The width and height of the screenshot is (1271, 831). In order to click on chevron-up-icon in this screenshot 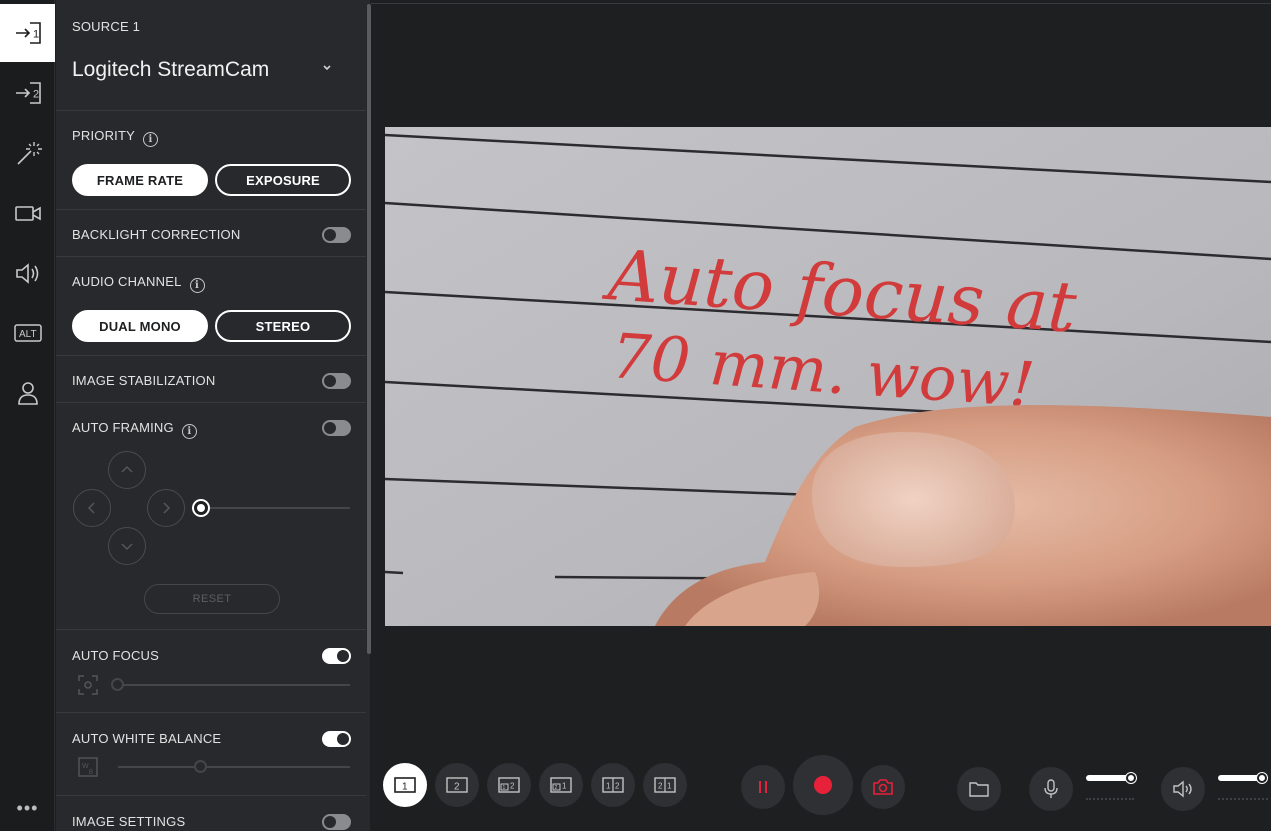, I will do `click(127, 469)`.